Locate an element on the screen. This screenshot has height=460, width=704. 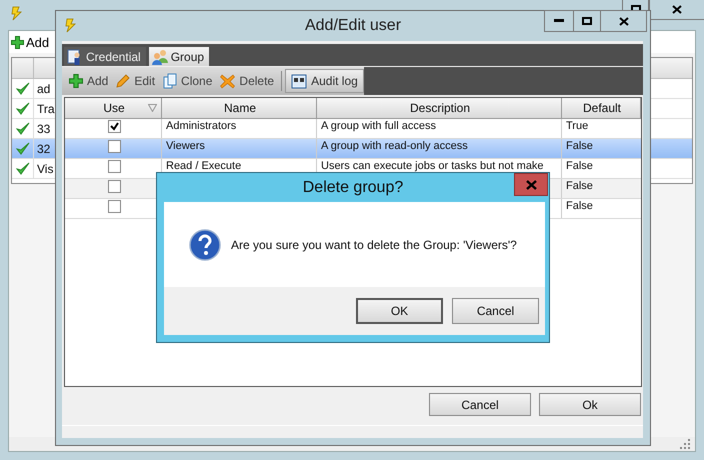
tab: Group is located at coordinates (179, 56).